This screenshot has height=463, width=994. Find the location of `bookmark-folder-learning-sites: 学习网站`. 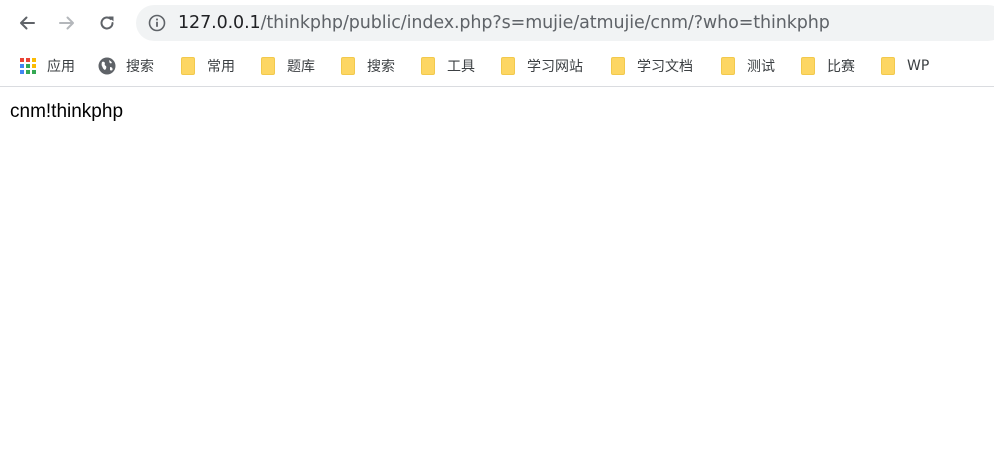

bookmark-folder-learning-sites: 学习网站 is located at coordinates (541, 66).